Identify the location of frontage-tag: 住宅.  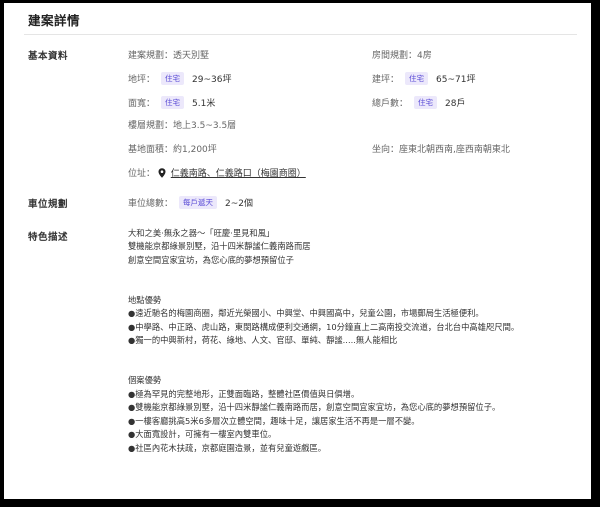
(173, 102).